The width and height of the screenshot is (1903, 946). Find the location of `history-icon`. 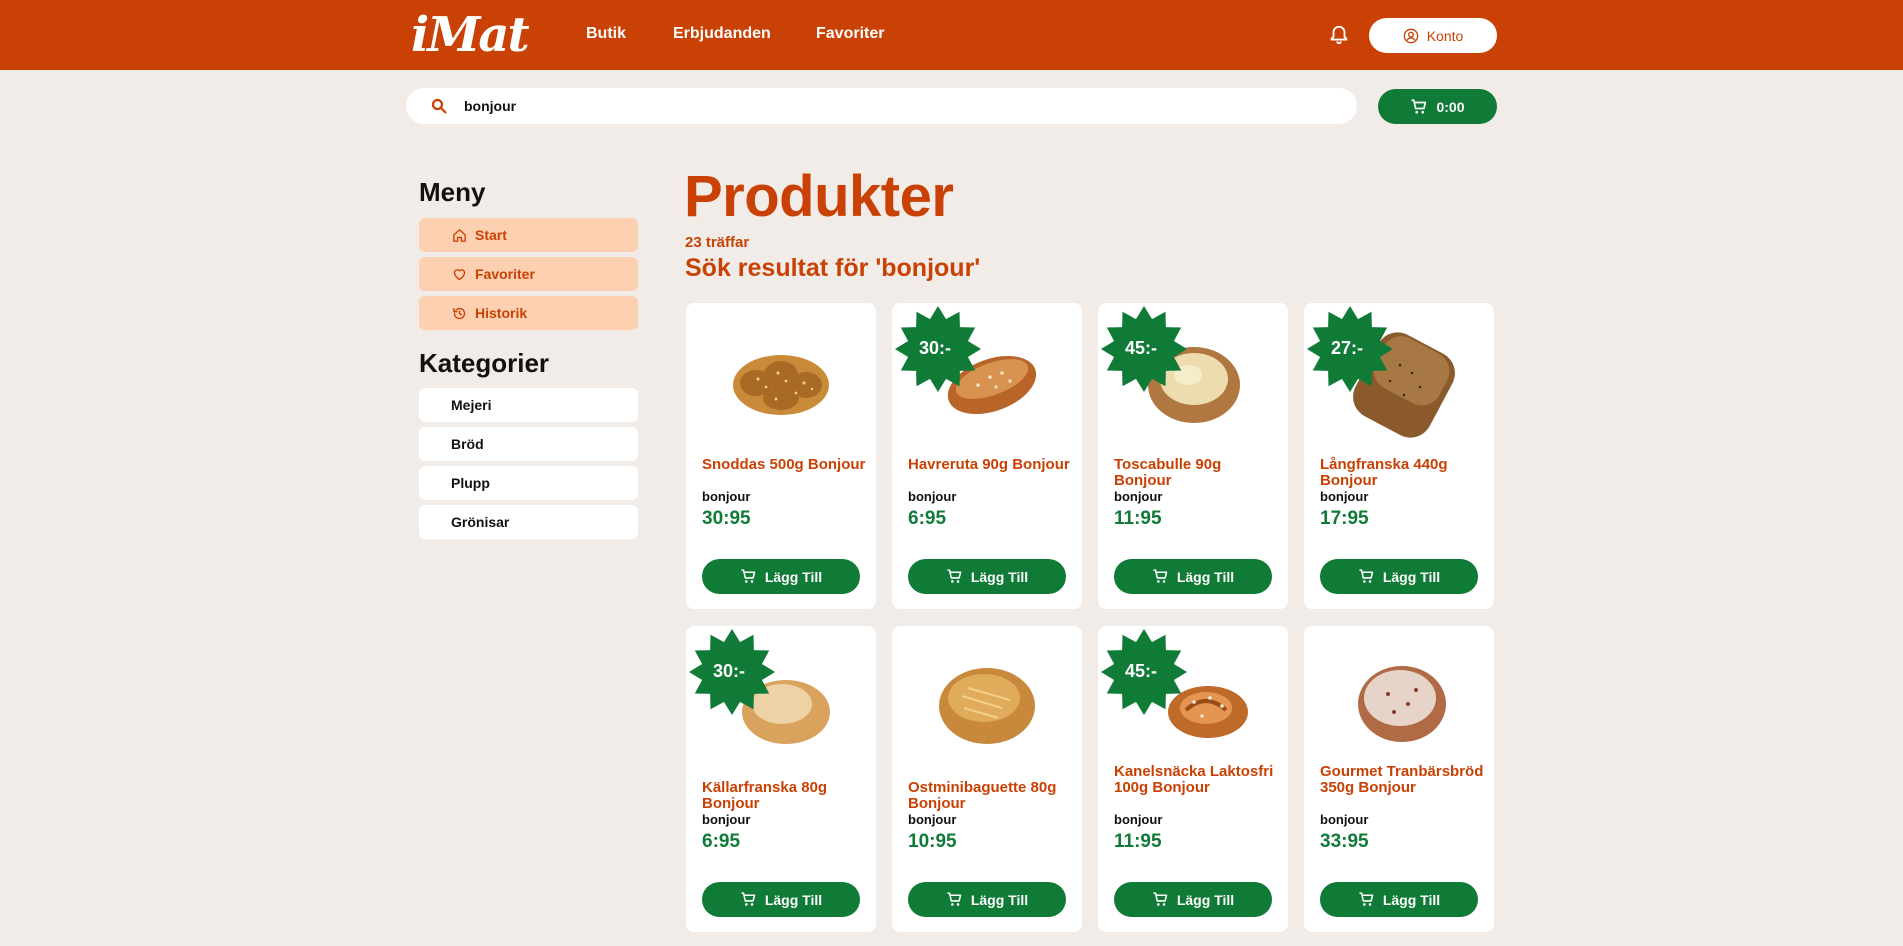

history-icon is located at coordinates (459, 313).